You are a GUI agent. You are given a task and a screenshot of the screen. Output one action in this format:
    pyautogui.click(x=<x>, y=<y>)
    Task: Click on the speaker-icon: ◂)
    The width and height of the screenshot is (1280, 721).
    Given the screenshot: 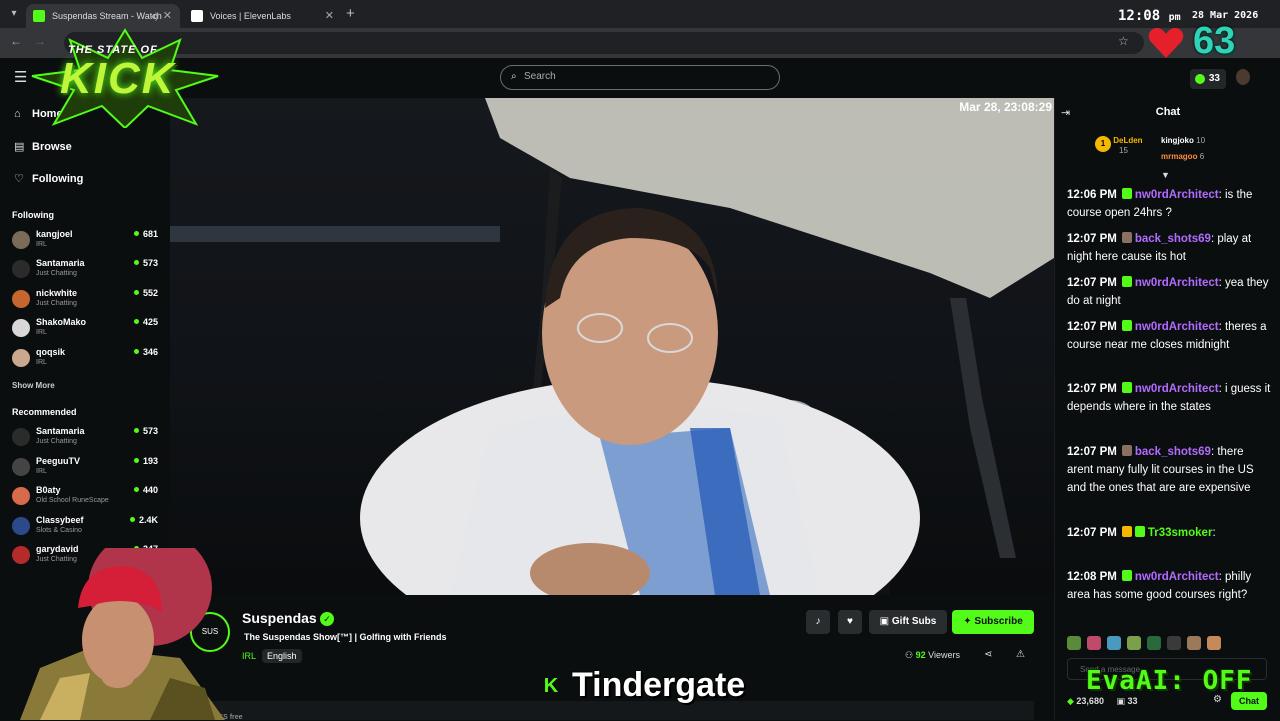 What is the action you would take?
    pyautogui.click(x=154, y=16)
    